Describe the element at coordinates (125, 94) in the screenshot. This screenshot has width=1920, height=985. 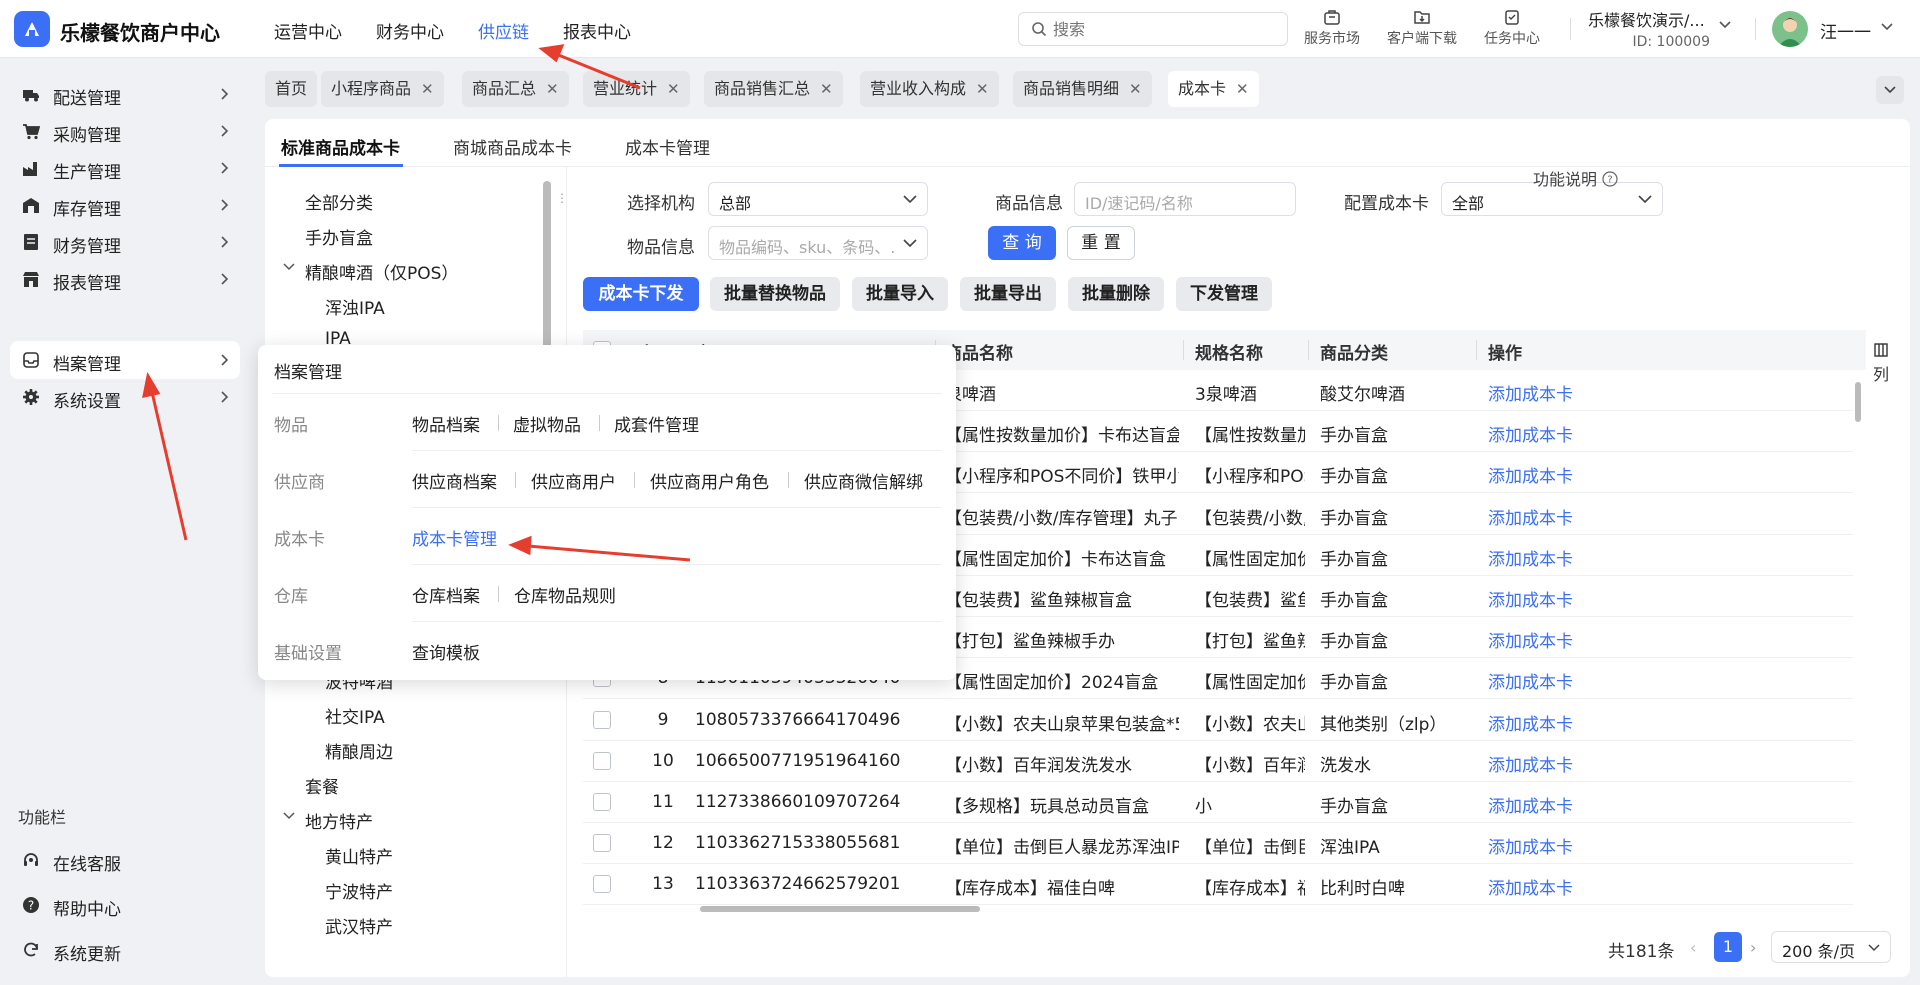
I see `sidebar-item-delivery: 配送管理` at that location.